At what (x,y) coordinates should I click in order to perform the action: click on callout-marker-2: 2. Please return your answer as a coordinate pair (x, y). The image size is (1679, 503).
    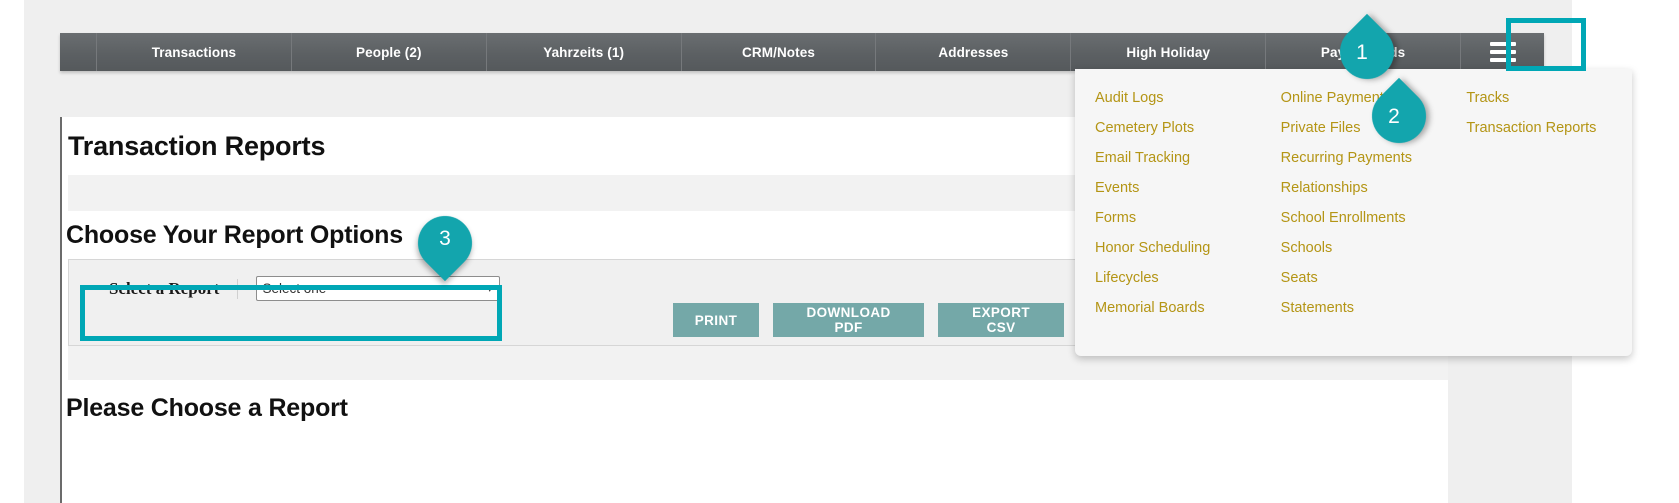
    Looking at the image, I should click on (1399, 116).